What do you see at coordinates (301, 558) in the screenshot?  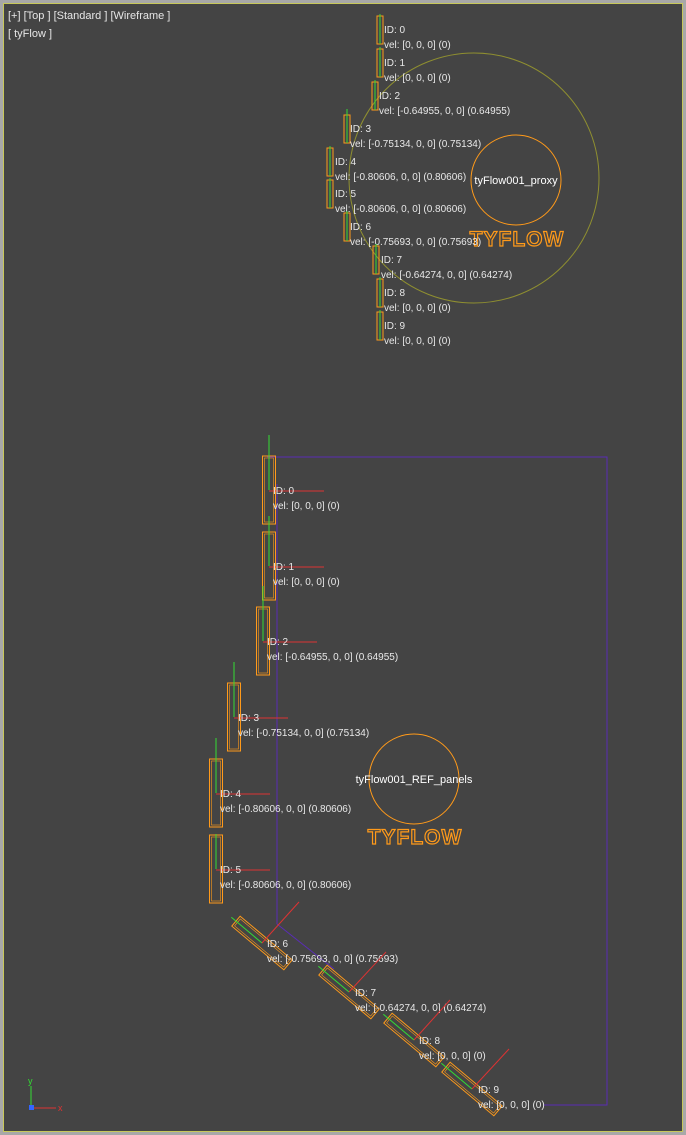 I see `bottom-particle-1: ID: 1 vel: [0, 0, 0] (0)` at bounding box center [301, 558].